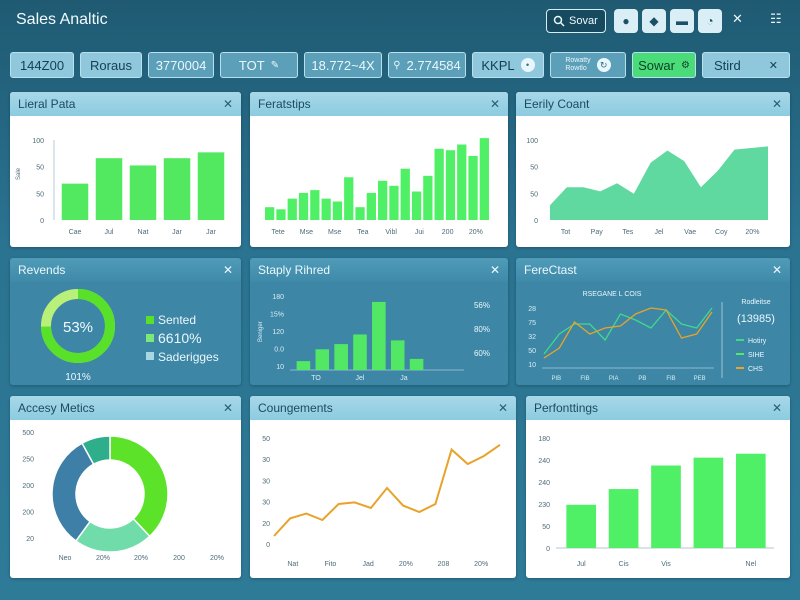 Image resolution: width=800 pixels, height=600 pixels. I want to click on y-tick-label: 100, so click(38, 141).